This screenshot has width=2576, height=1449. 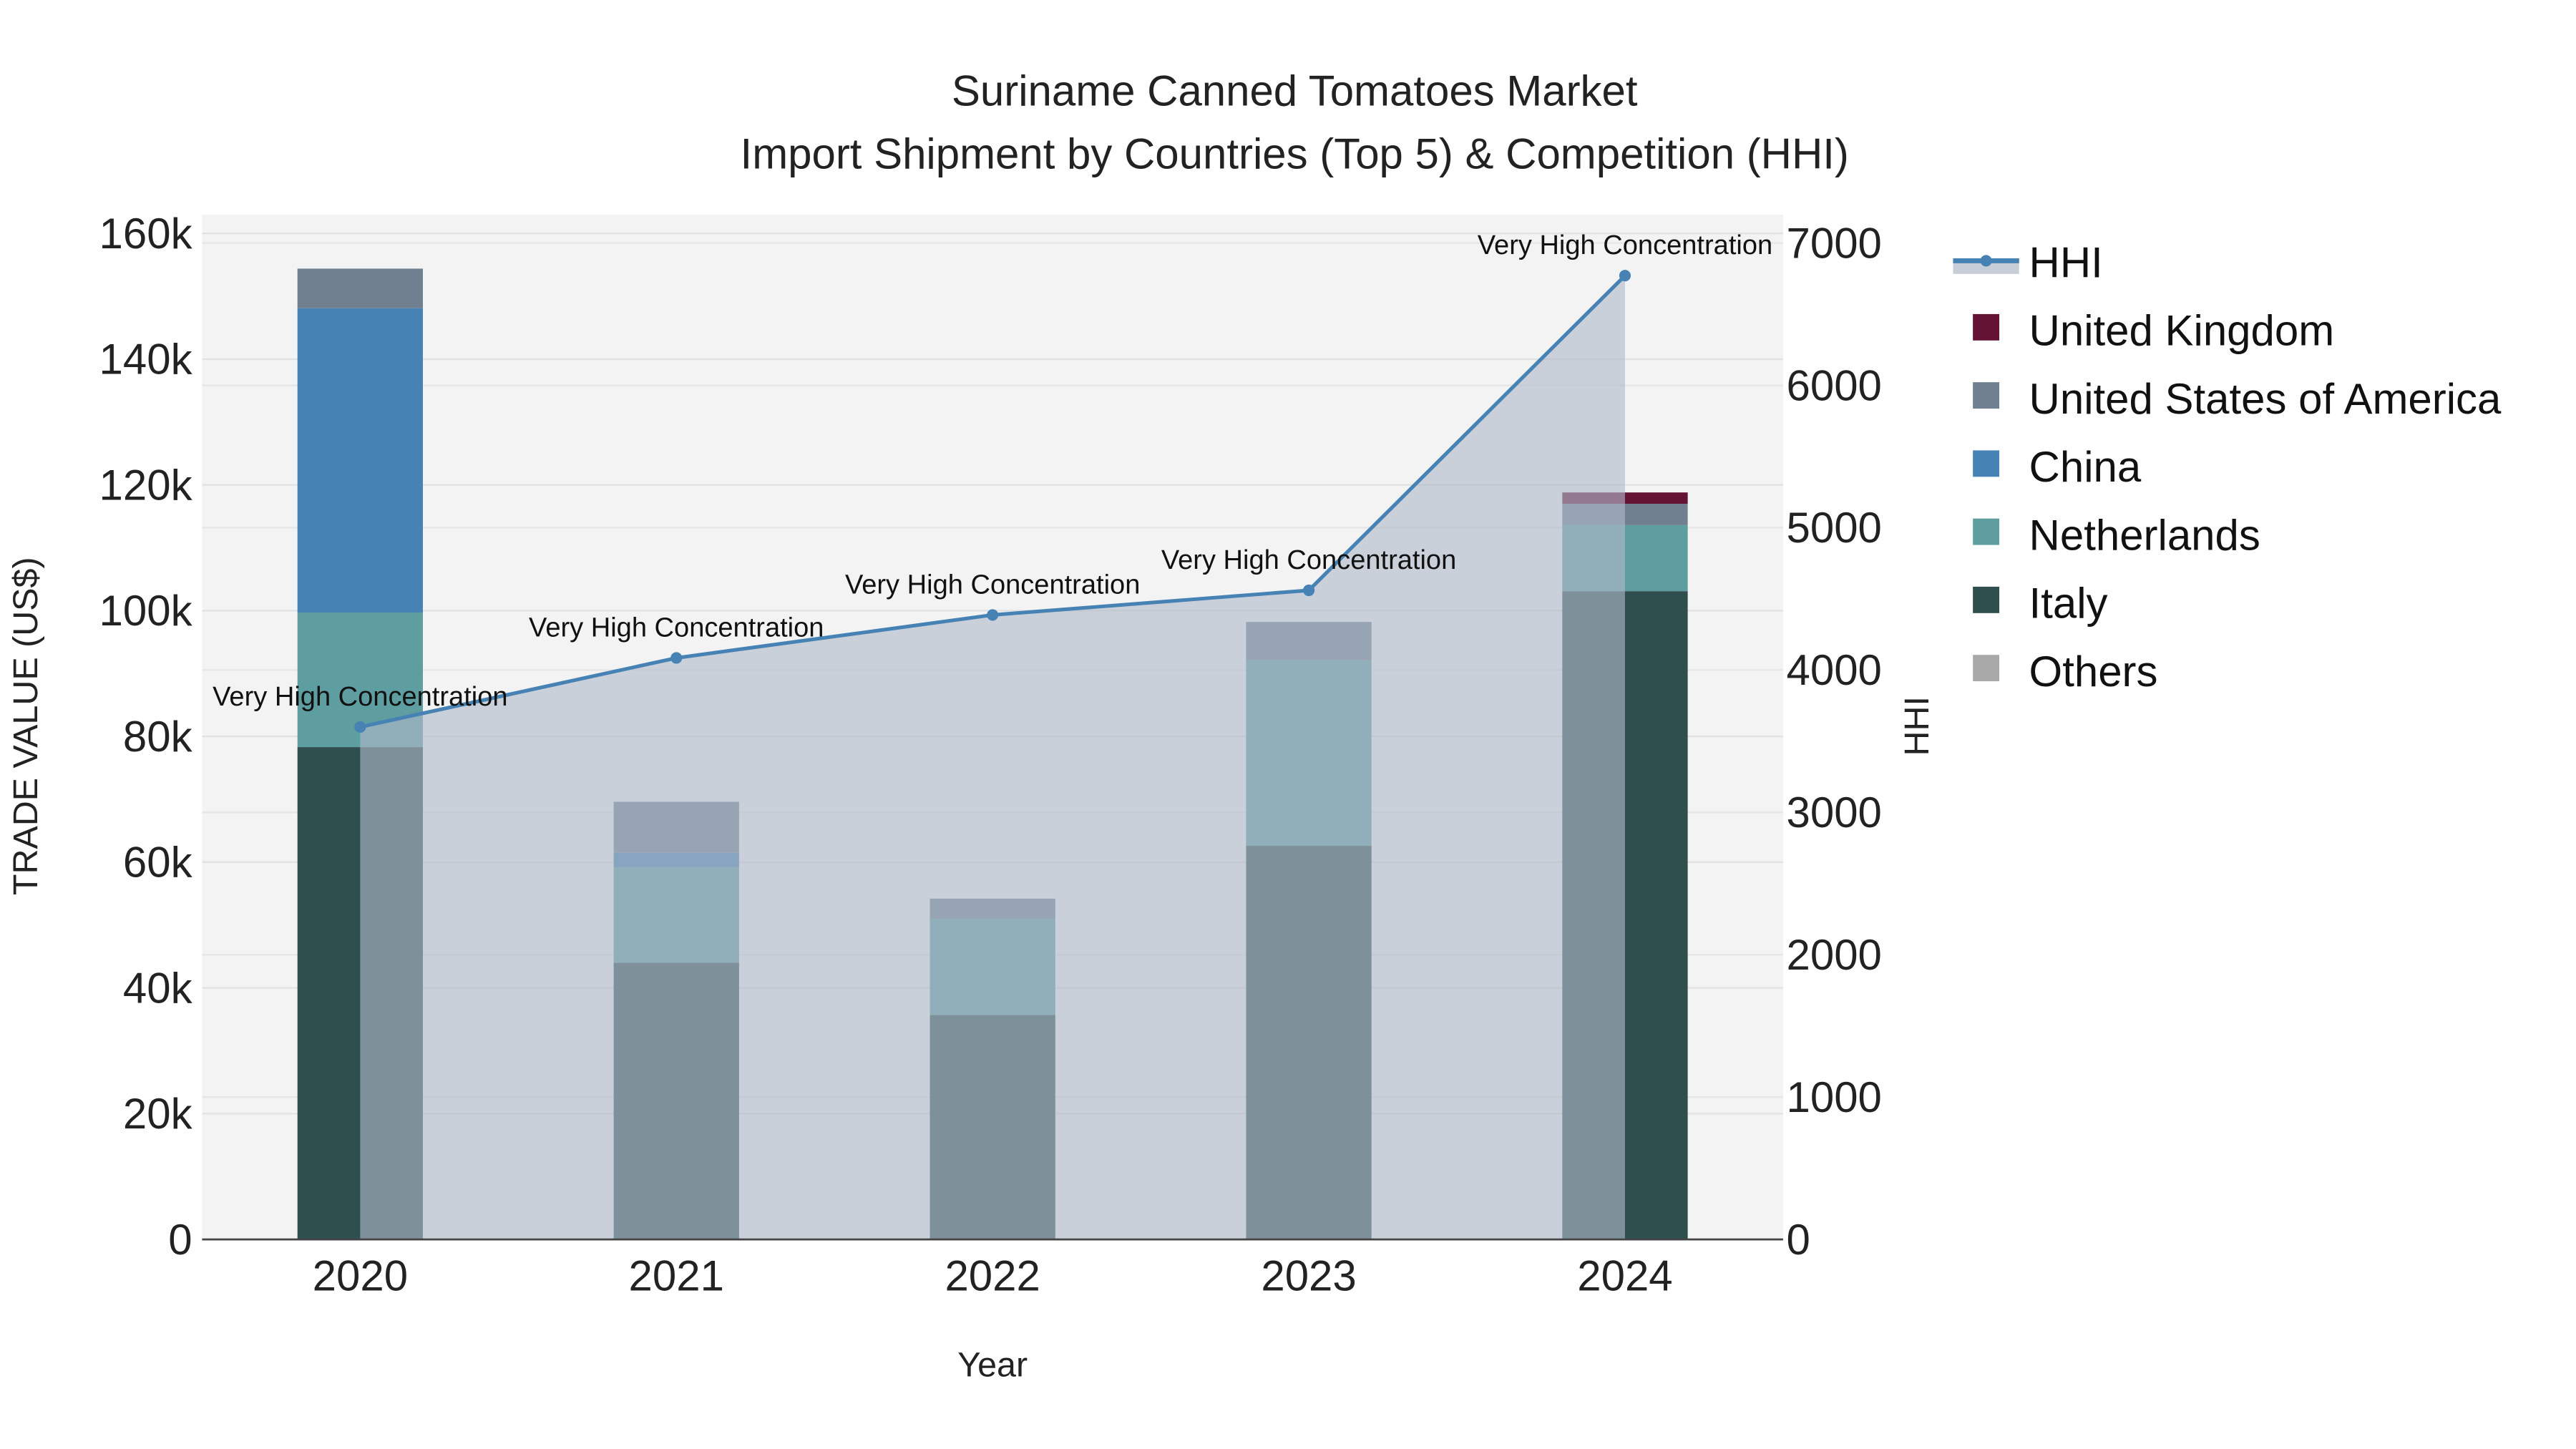 What do you see at coordinates (180, 1240) in the screenshot?
I see `y-tick-label: 0` at bounding box center [180, 1240].